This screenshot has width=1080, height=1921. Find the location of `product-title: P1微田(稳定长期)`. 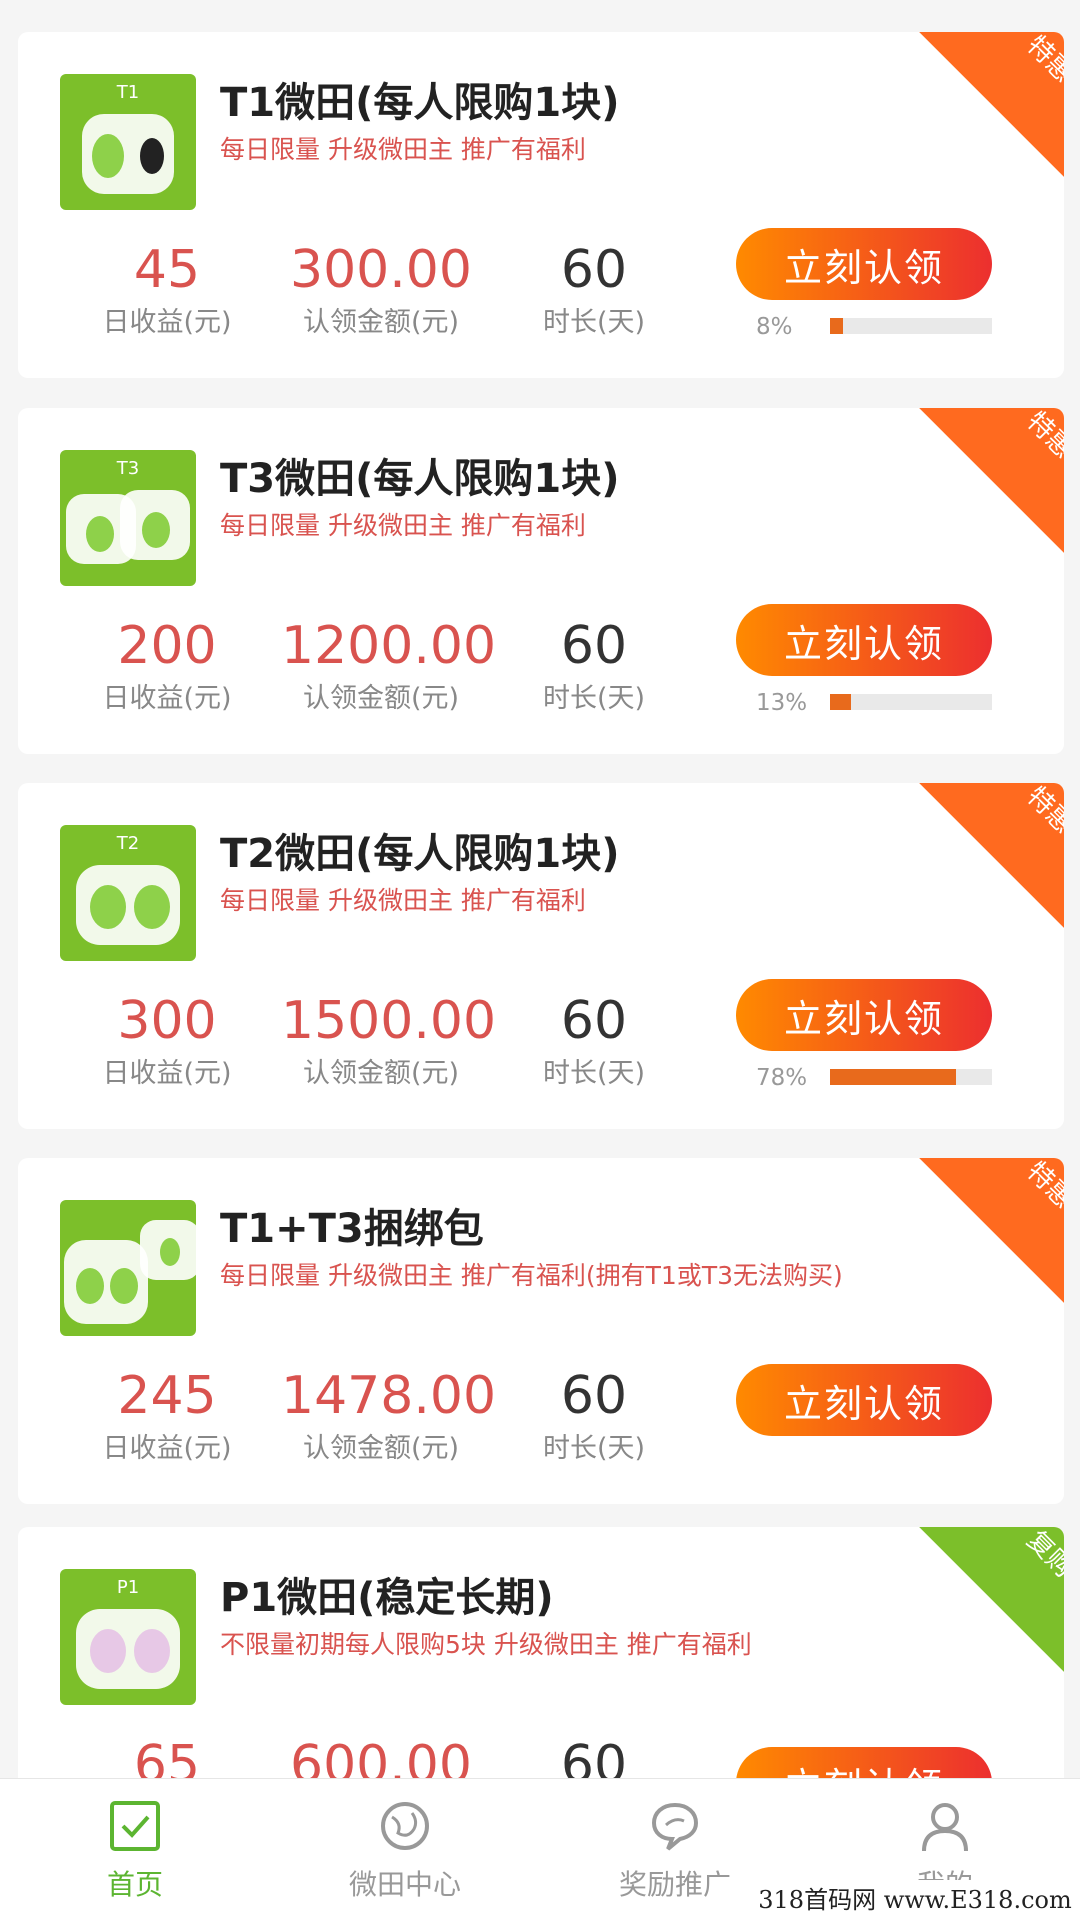

product-title: P1微田(稳定长期) is located at coordinates (387, 1598).